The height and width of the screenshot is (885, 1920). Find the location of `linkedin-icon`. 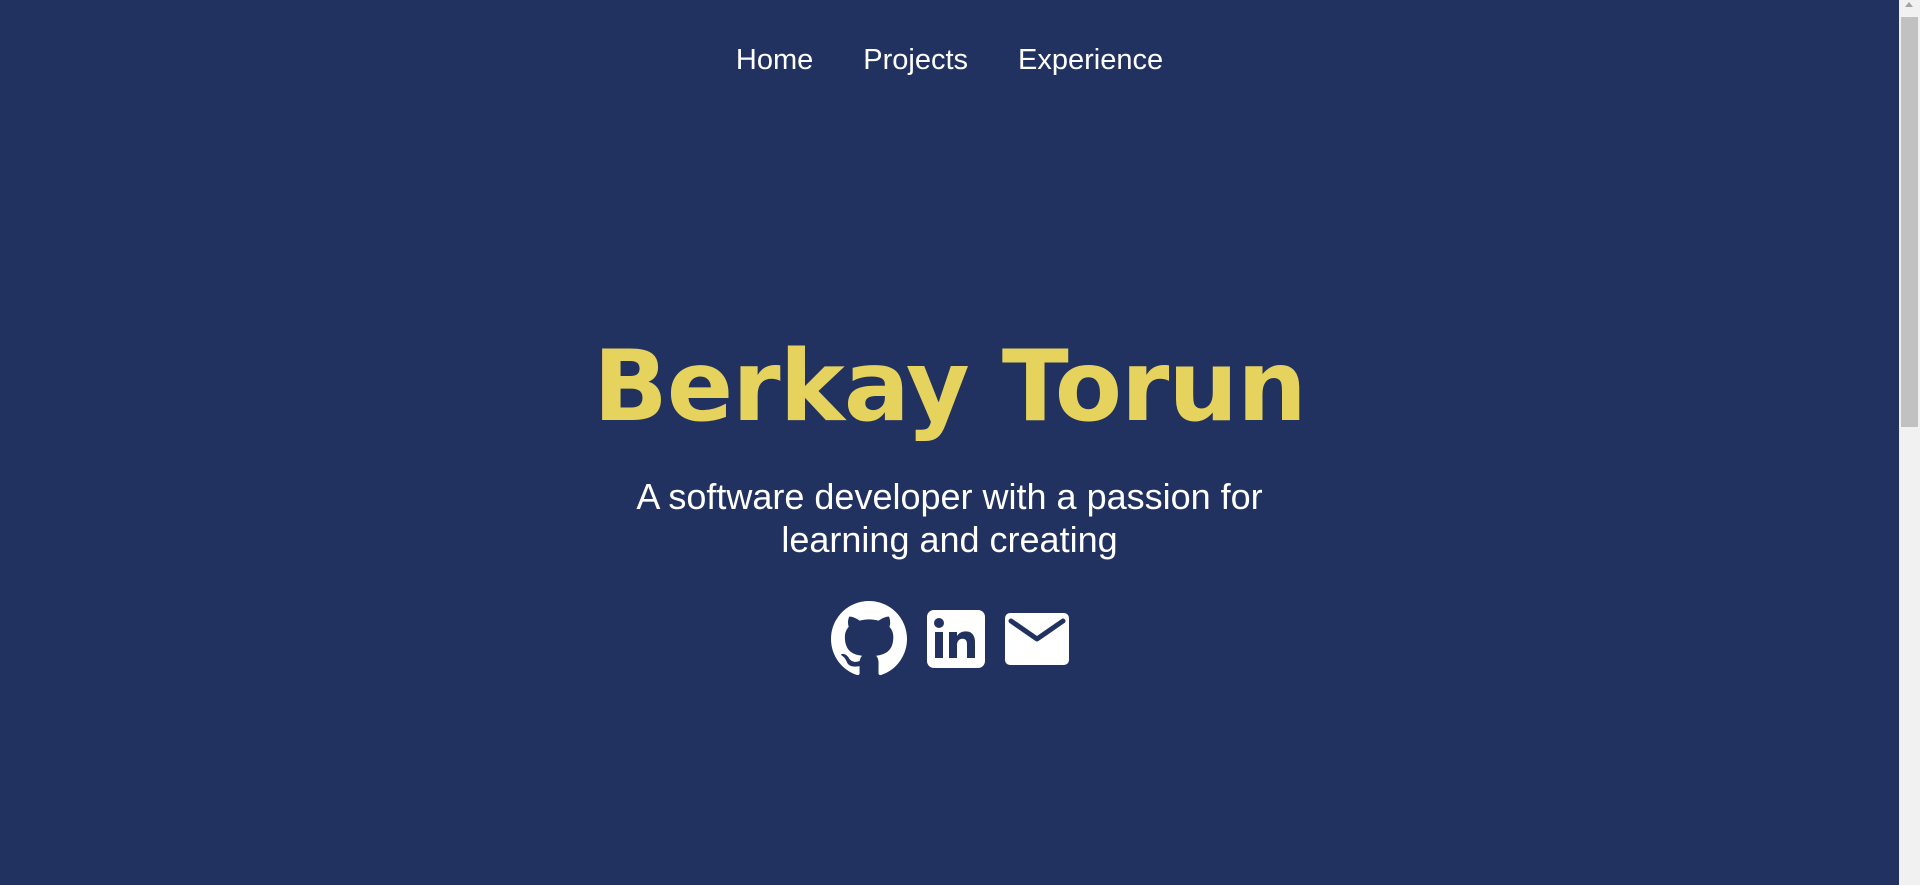

linkedin-icon is located at coordinates (955, 641).